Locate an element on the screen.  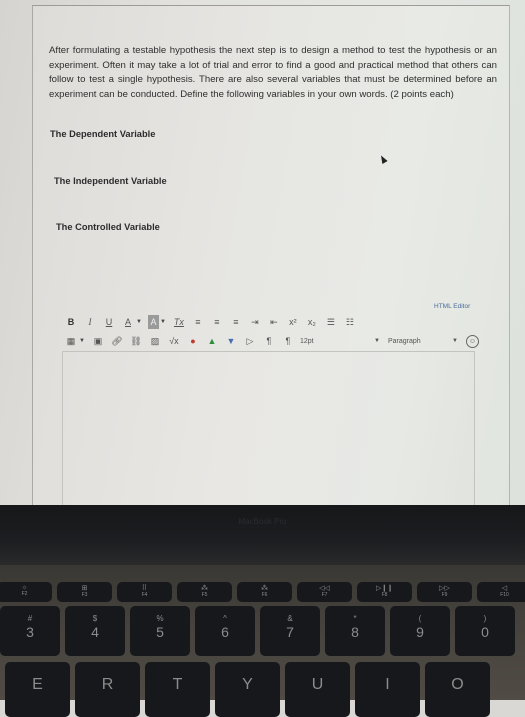
laptop-bezel is located at coordinates (262, 535).